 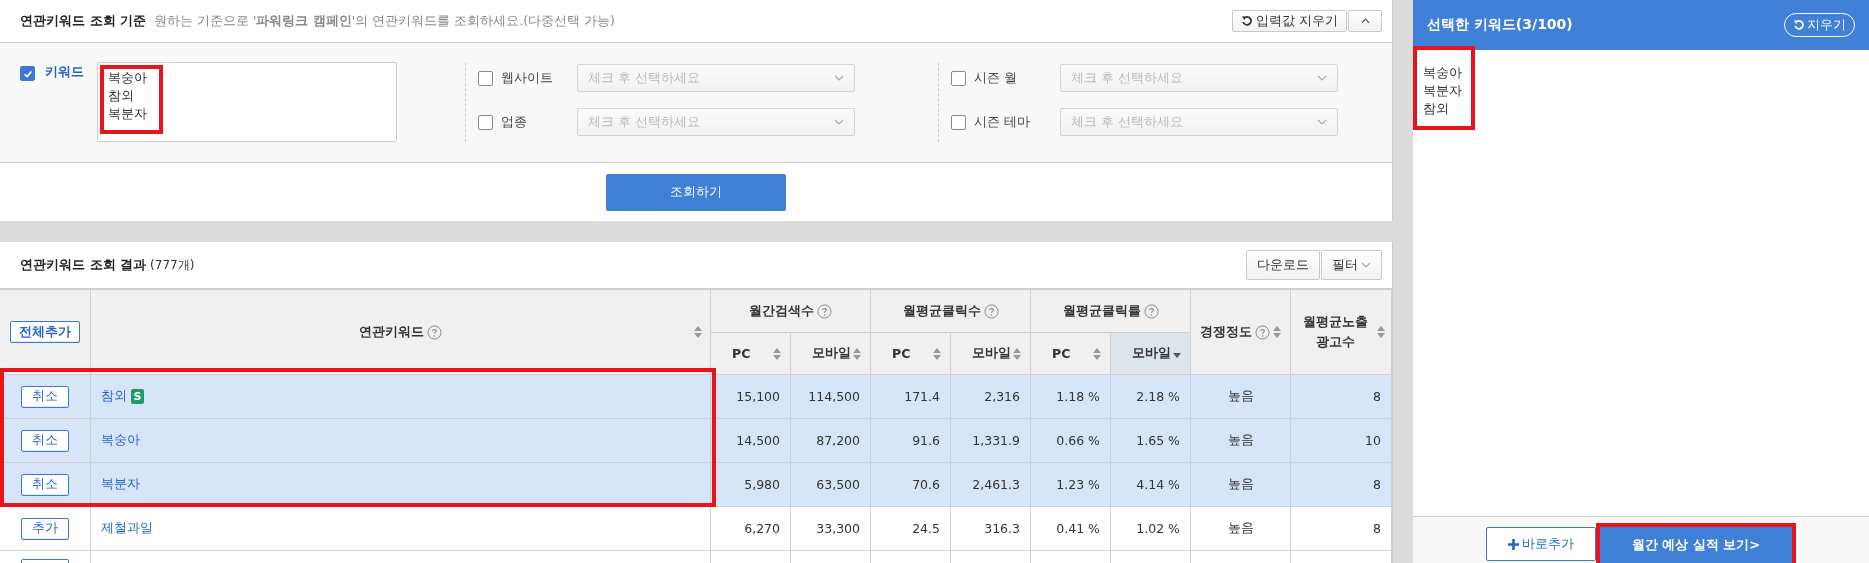 What do you see at coordinates (990, 396) in the screenshot?
I see `table-cell: 2,316` at bounding box center [990, 396].